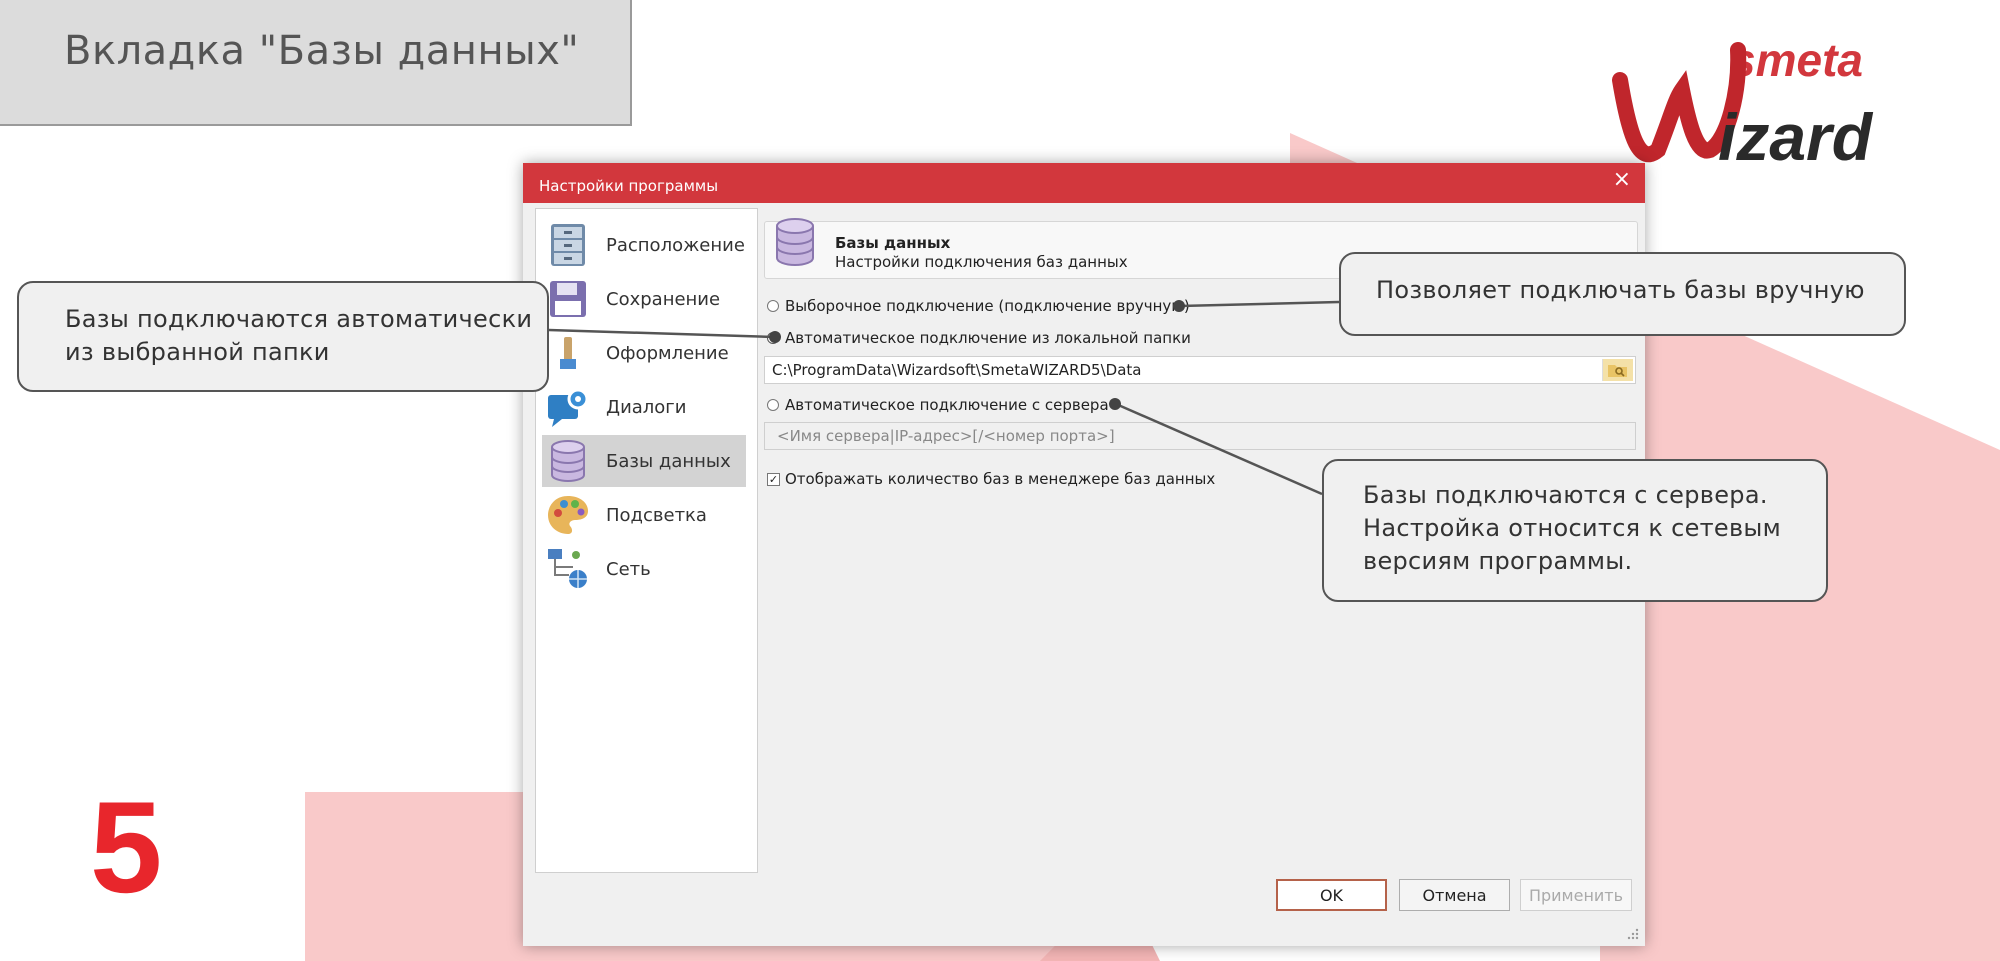 The width and height of the screenshot is (2000, 961). What do you see at coordinates (299, 319) in the screenshot?
I see `callout-line: Базы подключаются автоматически` at bounding box center [299, 319].